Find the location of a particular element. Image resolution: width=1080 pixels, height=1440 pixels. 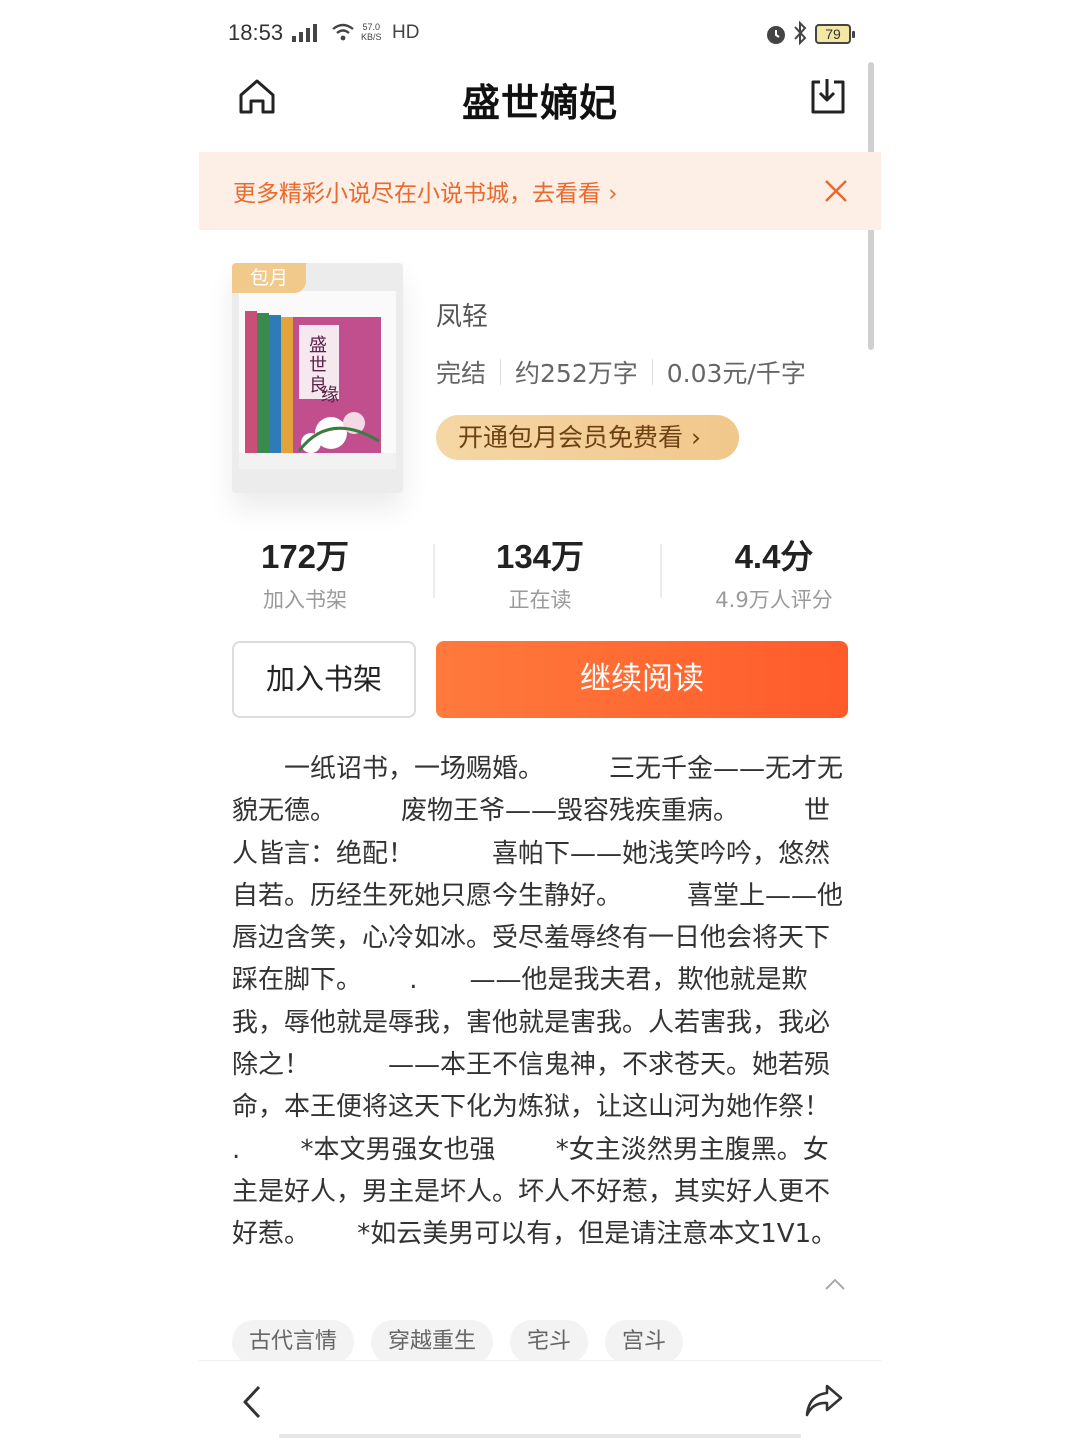

share-icon is located at coordinates (824, 1400).